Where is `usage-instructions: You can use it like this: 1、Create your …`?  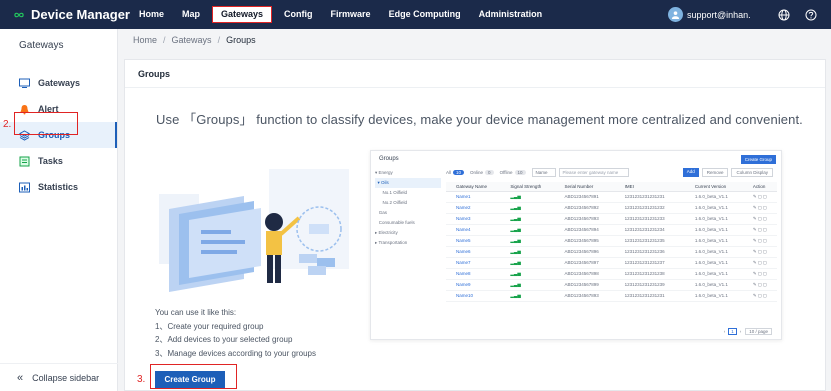
usage-instructions: You can use it like this: 1、Create your … is located at coordinates (235, 333).